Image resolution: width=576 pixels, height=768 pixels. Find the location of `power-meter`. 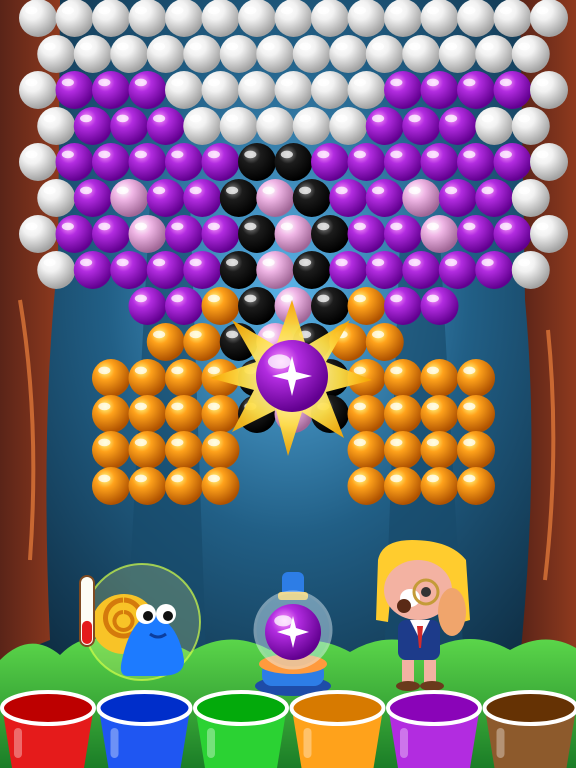

power-meter is located at coordinates (87, 611).